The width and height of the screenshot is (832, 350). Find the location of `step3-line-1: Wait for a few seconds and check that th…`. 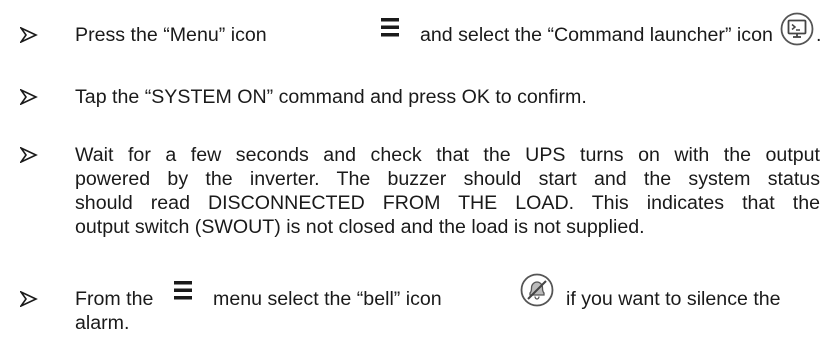

step3-line-1: Wait for a few seconds and check that th… is located at coordinates (447, 155).